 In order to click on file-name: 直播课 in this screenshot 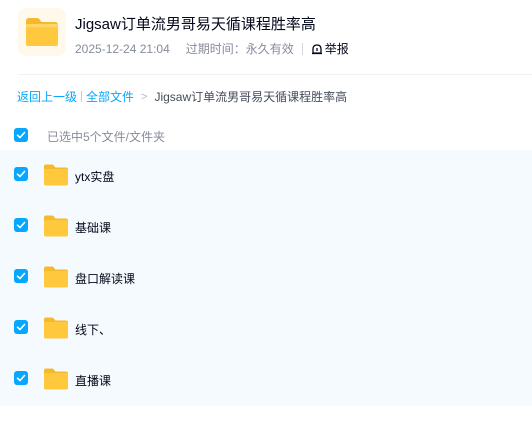, I will do `click(93, 380)`.